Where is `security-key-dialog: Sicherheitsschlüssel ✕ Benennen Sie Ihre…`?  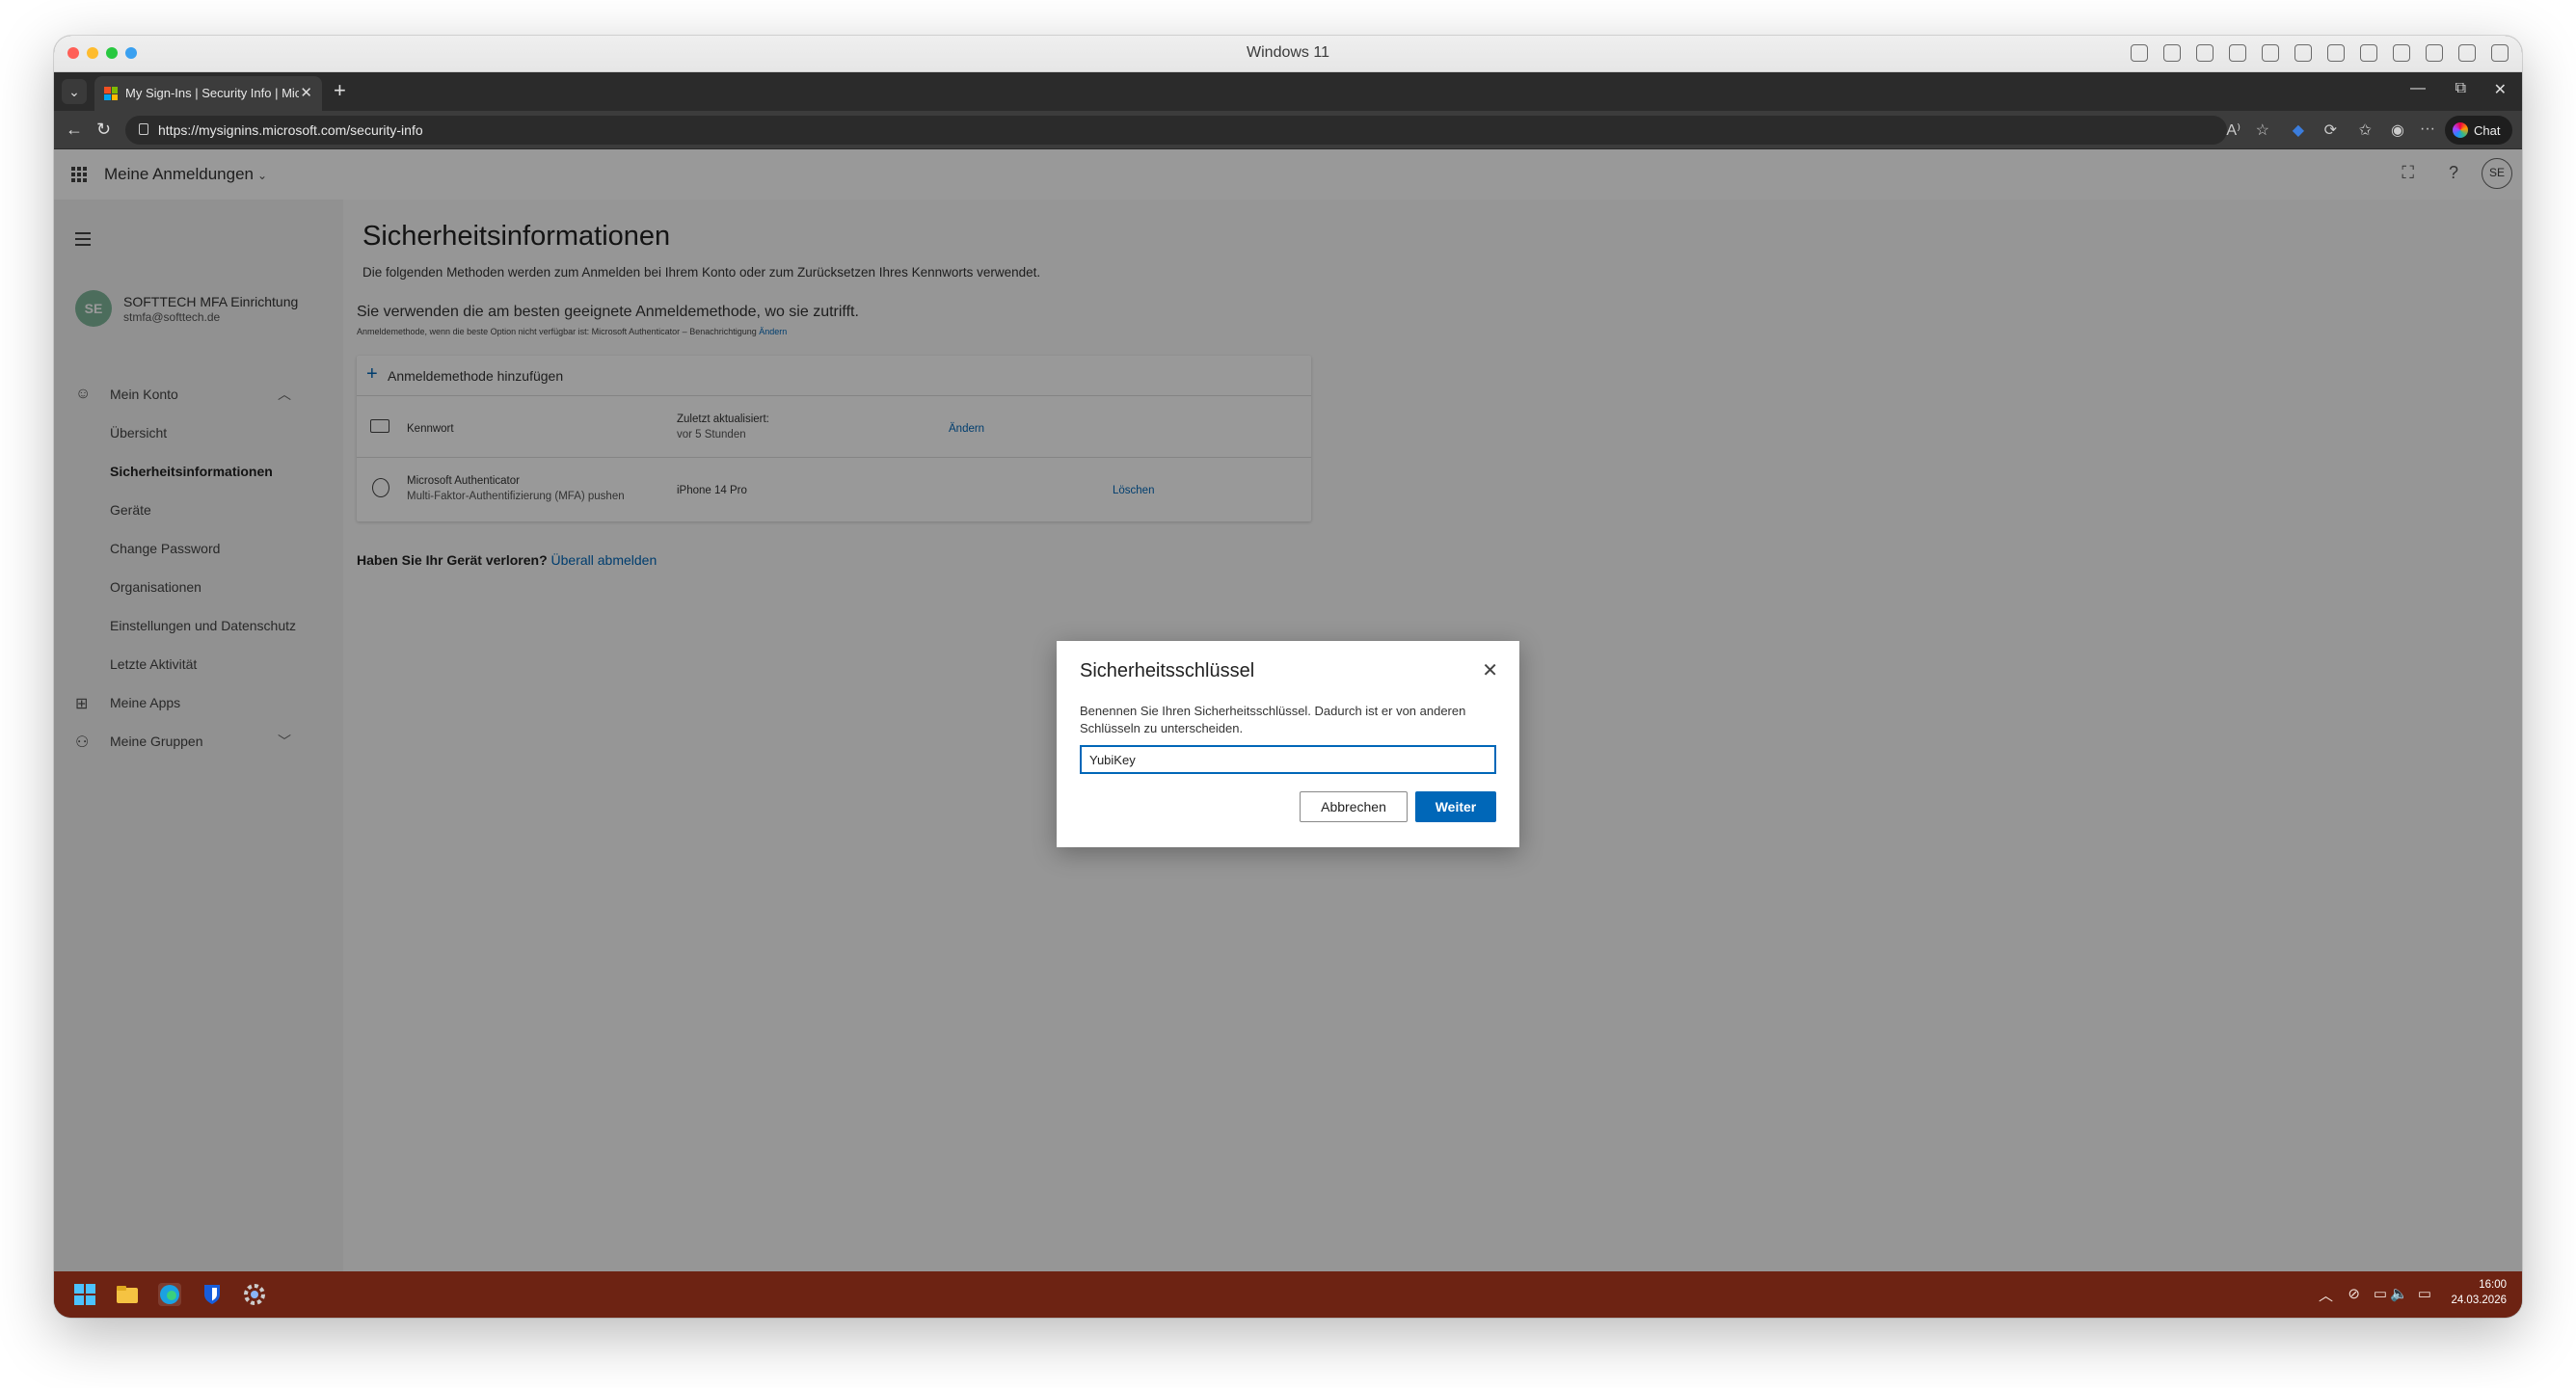 security-key-dialog: Sicherheitsschlüssel ✕ Benennen Sie Ihre… is located at coordinates (1288, 744).